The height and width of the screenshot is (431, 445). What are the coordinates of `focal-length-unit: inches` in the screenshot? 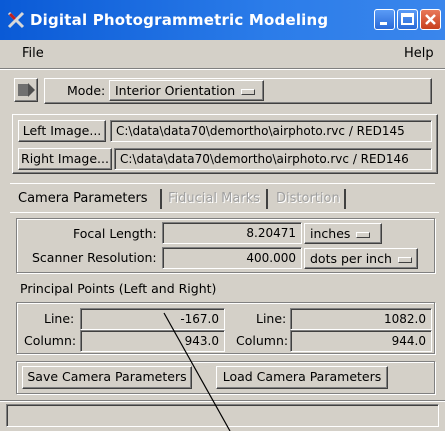 It's located at (330, 233).